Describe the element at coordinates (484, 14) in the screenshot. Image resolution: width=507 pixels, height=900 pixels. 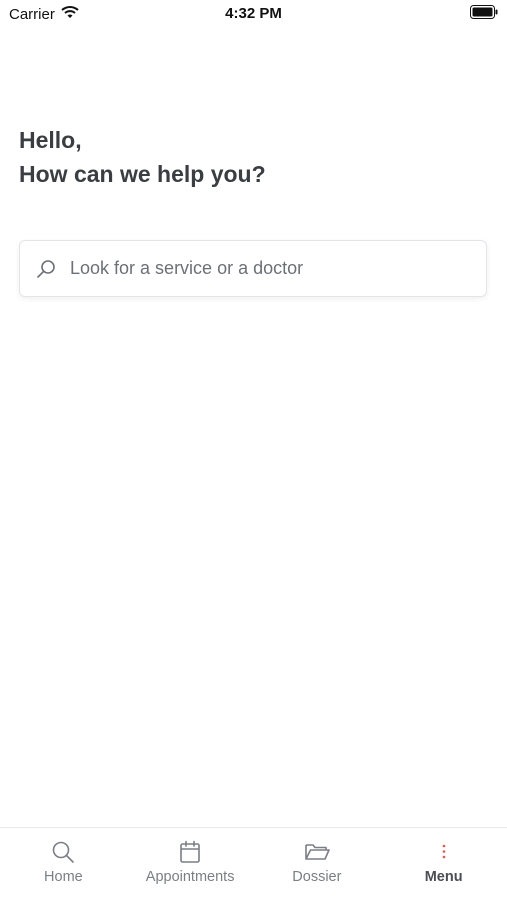
I see `battery-icon` at that location.